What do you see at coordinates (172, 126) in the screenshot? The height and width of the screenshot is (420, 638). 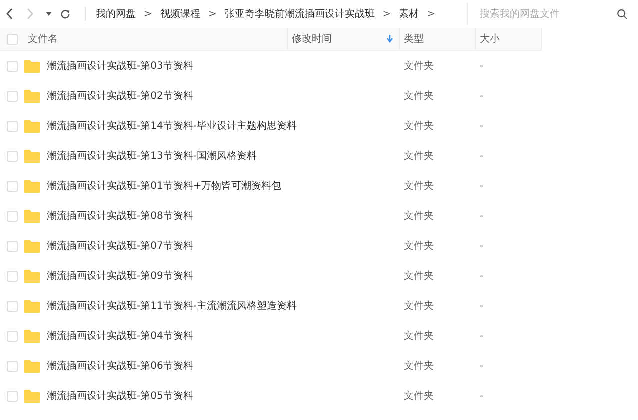 I see `file-name: 潮流插画设计实战班-第14节资料-毕业设计主题构思资料` at bounding box center [172, 126].